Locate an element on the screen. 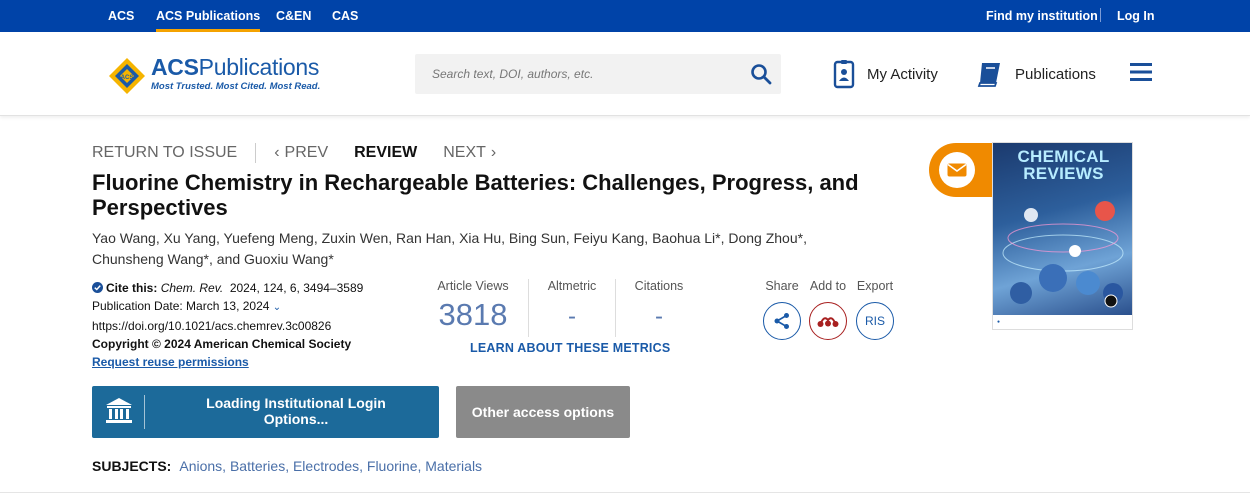 The image size is (1250, 497). topbar-divider is located at coordinates (1100, 15).